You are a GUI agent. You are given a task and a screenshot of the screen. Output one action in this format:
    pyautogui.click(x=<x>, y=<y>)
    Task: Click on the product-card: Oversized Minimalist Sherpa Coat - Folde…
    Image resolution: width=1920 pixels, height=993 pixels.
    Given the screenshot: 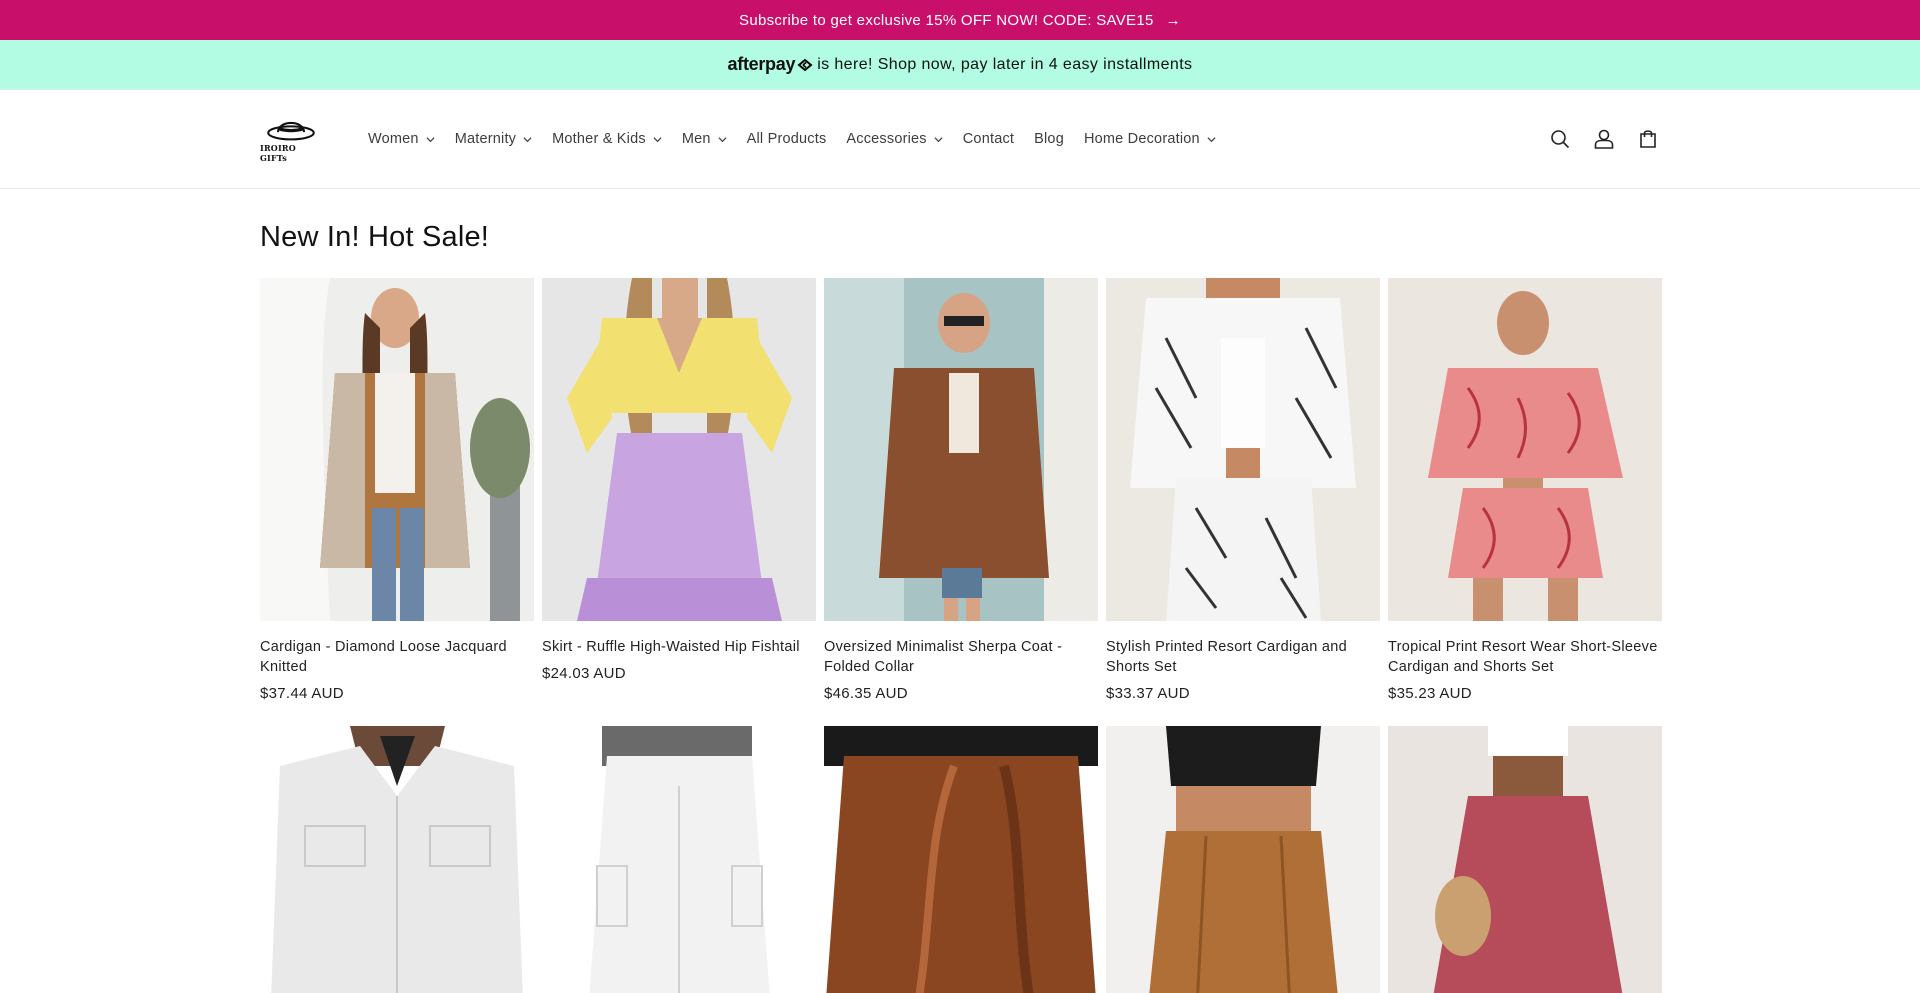 What is the action you would take?
    pyautogui.click(x=961, y=490)
    